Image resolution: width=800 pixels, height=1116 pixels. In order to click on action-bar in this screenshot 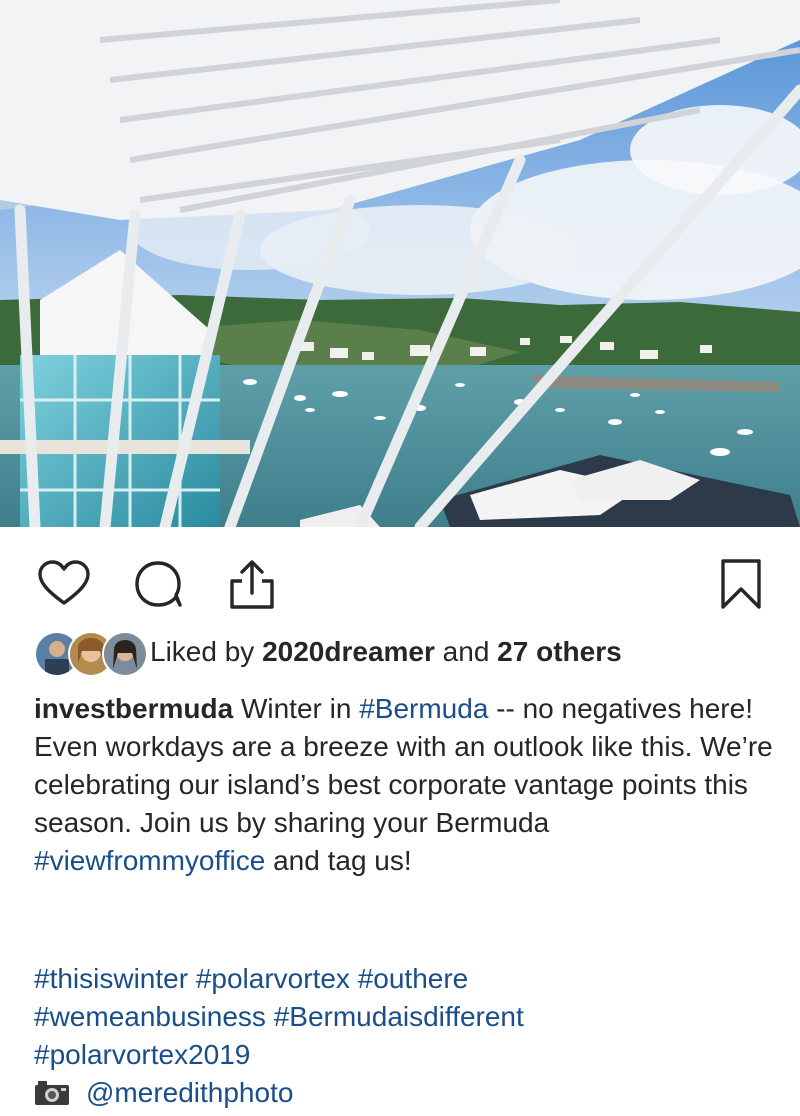, I will do `click(400, 577)`.